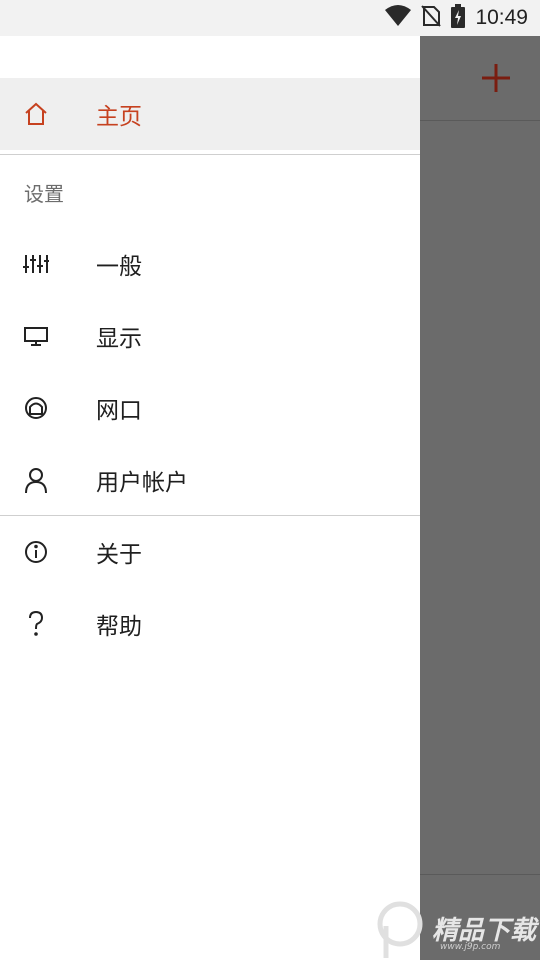  I want to click on plus-icon, so click(496, 78).